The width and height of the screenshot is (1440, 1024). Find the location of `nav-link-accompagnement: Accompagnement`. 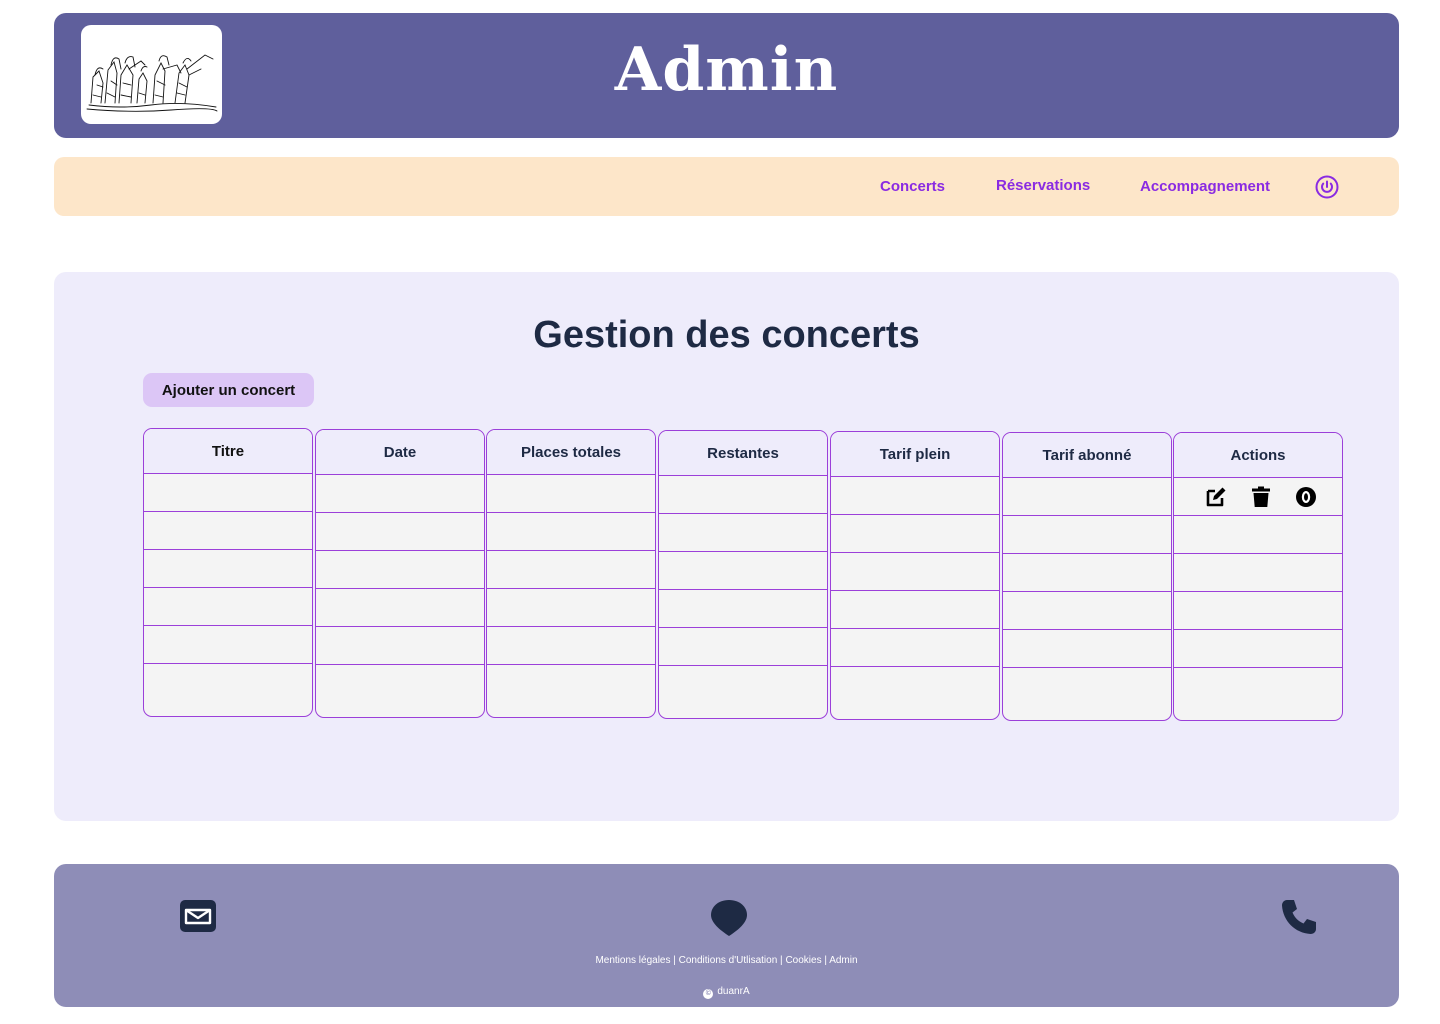

nav-link-accompagnement: Accompagnement is located at coordinates (1205, 186).